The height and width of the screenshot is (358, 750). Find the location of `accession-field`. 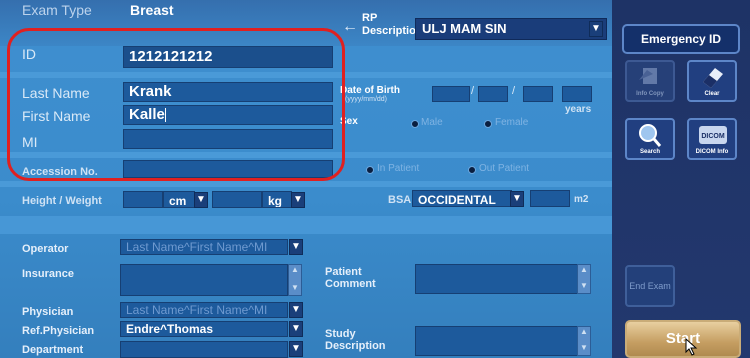

accession-field is located at coordinates (228, 169).